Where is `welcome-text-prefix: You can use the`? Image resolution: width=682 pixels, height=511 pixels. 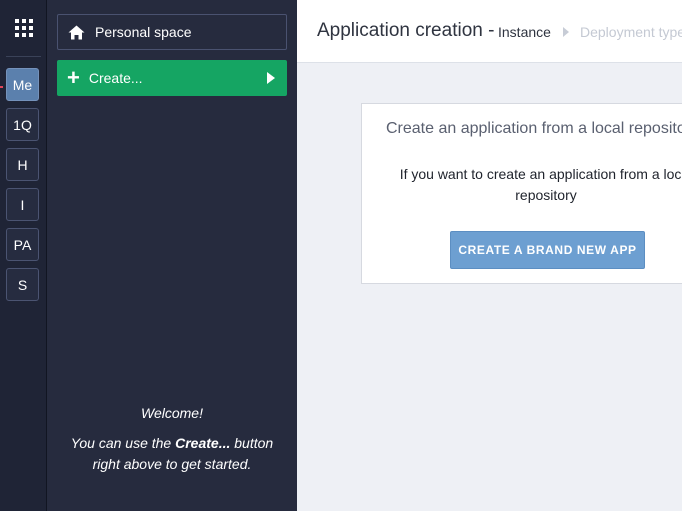
welcome-text-prefix: You can use the is located at coordinates (123, 443).